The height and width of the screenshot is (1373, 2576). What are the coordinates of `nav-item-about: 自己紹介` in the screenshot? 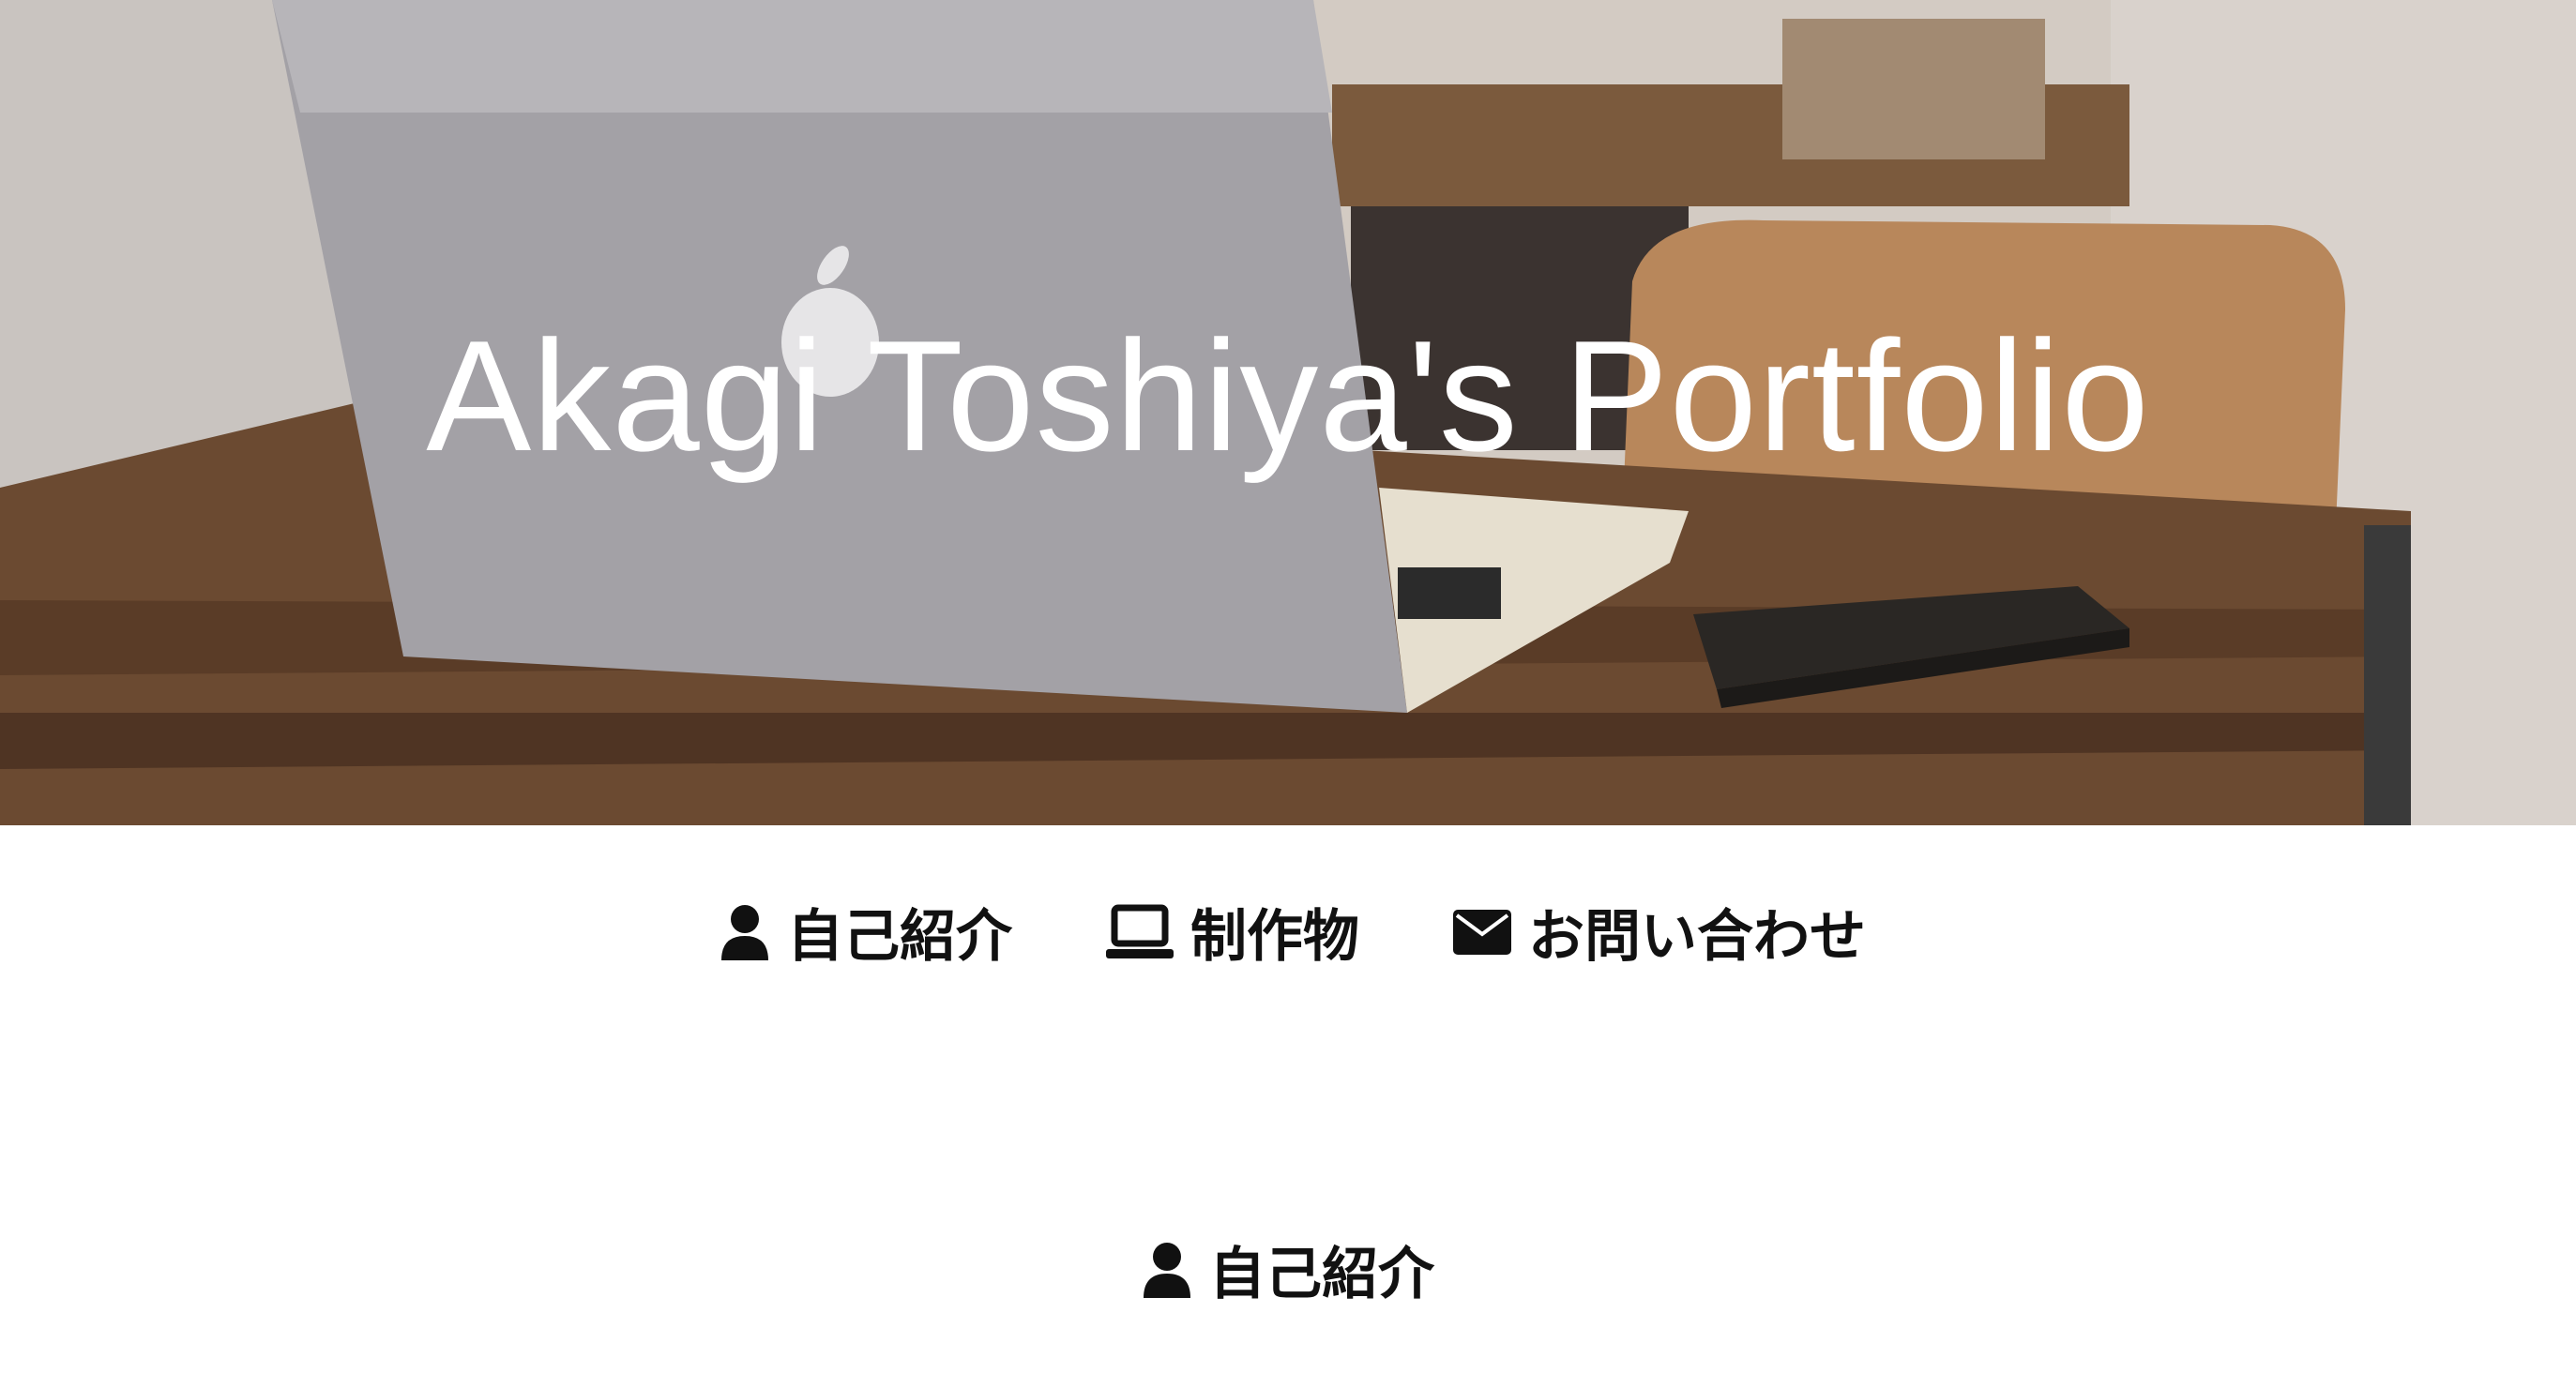 It's located at (866, 932).